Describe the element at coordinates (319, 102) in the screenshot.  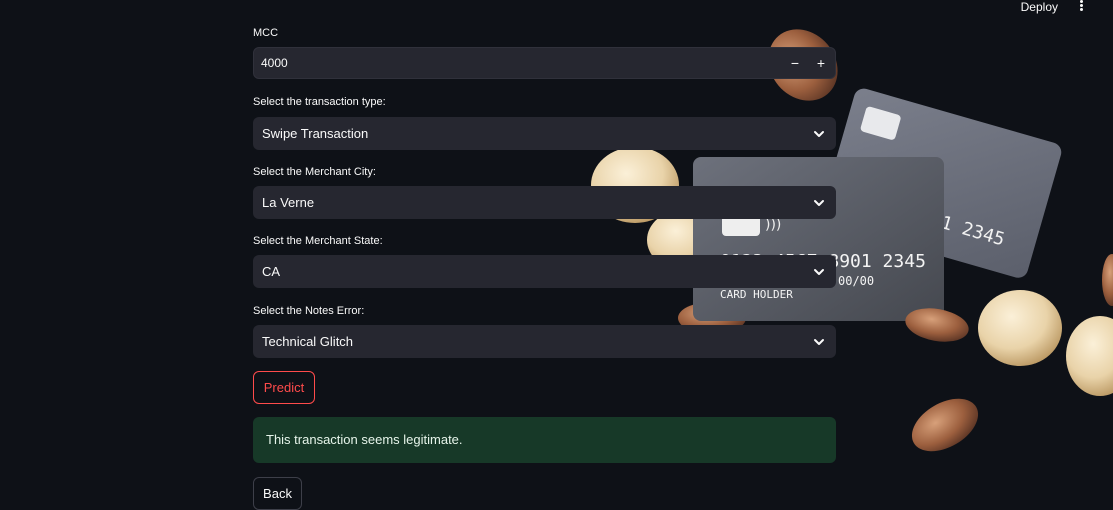
I see `transaction-type-label: Select the transaction type:` at that location.